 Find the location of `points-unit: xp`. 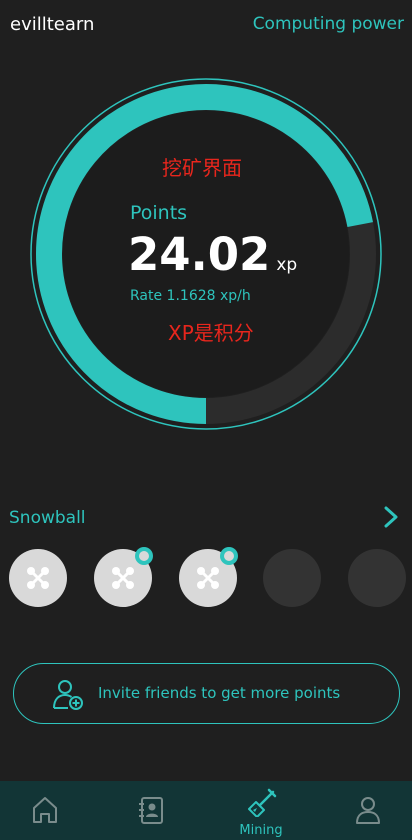

points-unit: xp is located at coordinates (287, 265).